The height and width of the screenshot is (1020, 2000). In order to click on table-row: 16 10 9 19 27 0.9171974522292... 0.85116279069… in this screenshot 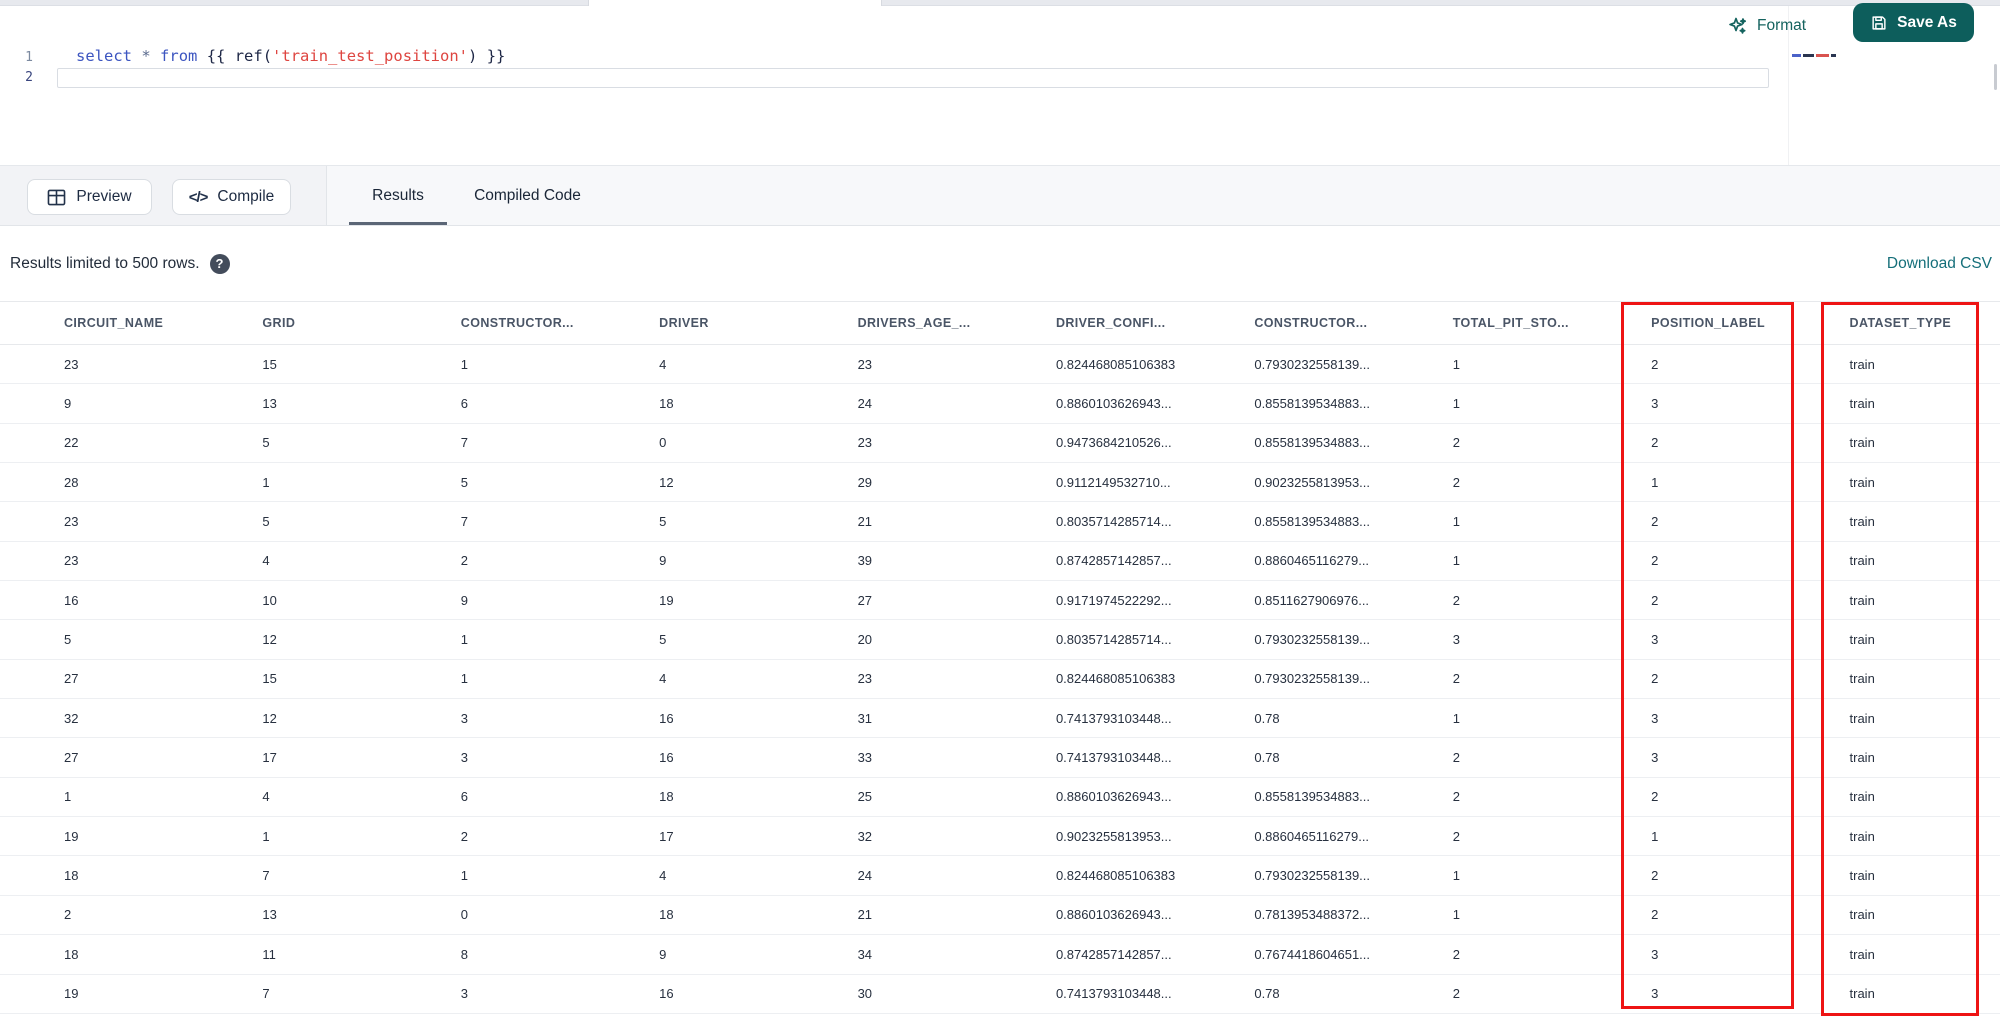, I will do `click(1000, 601)`.